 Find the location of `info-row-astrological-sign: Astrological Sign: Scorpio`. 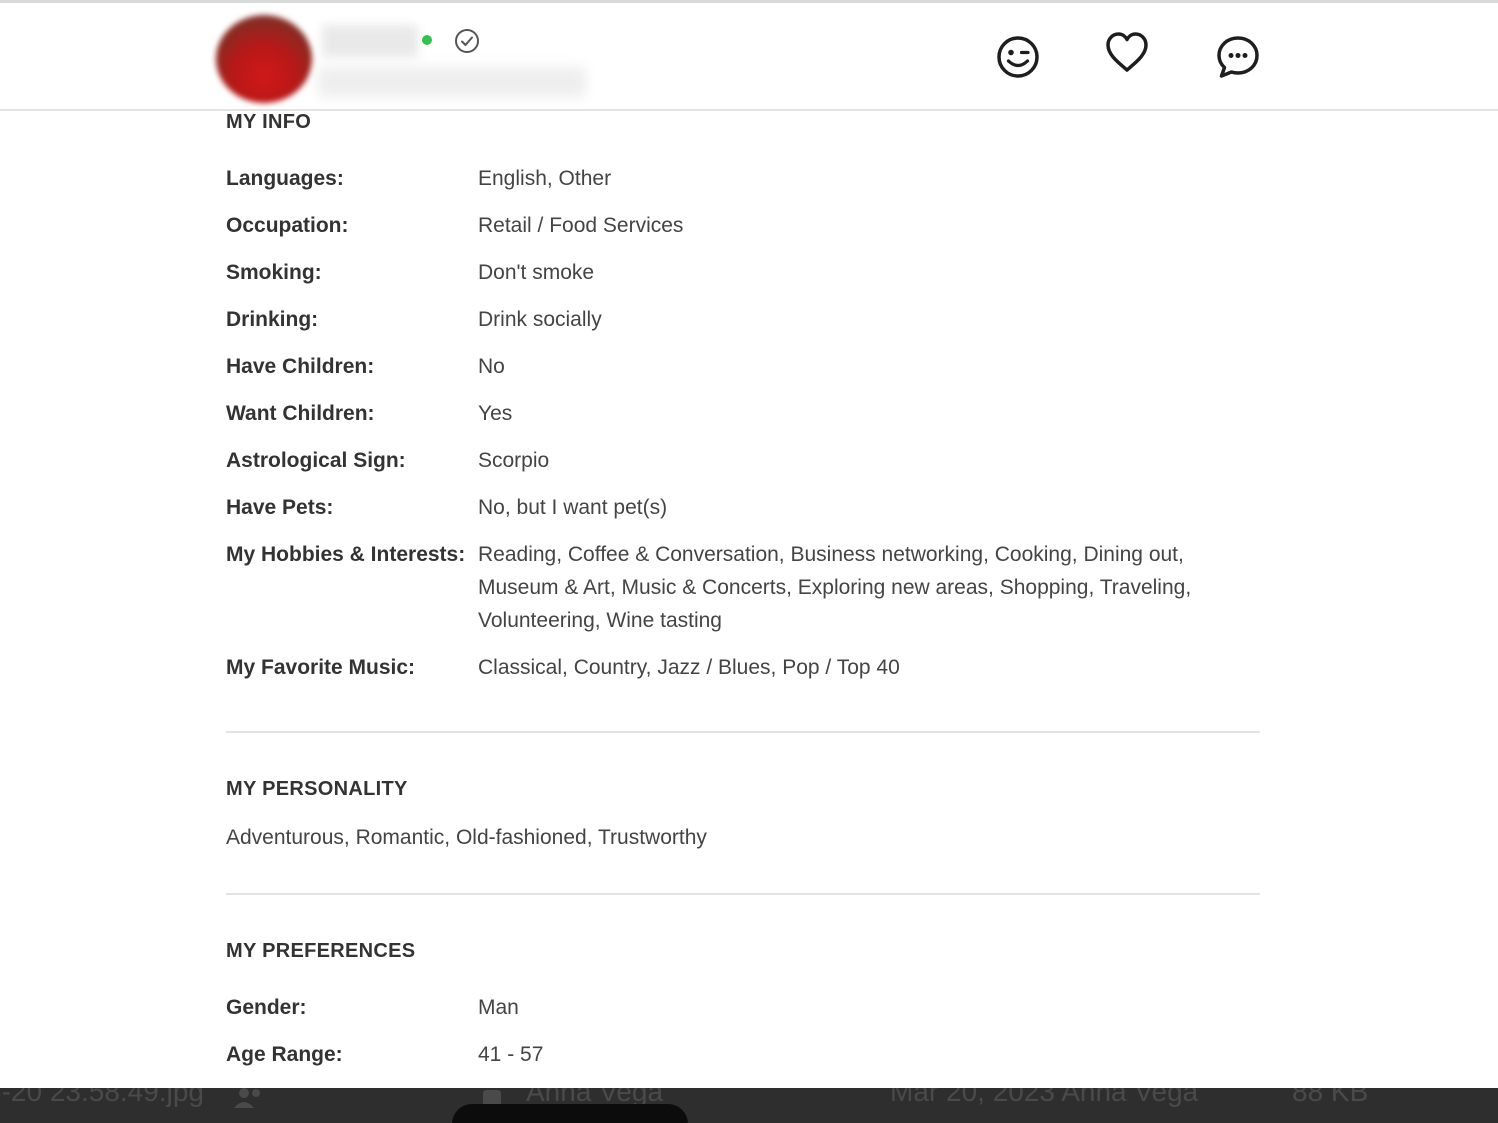

info-row-astrological-sign: Astrological Sign: Scorpio is located at coordinates (743, 460).